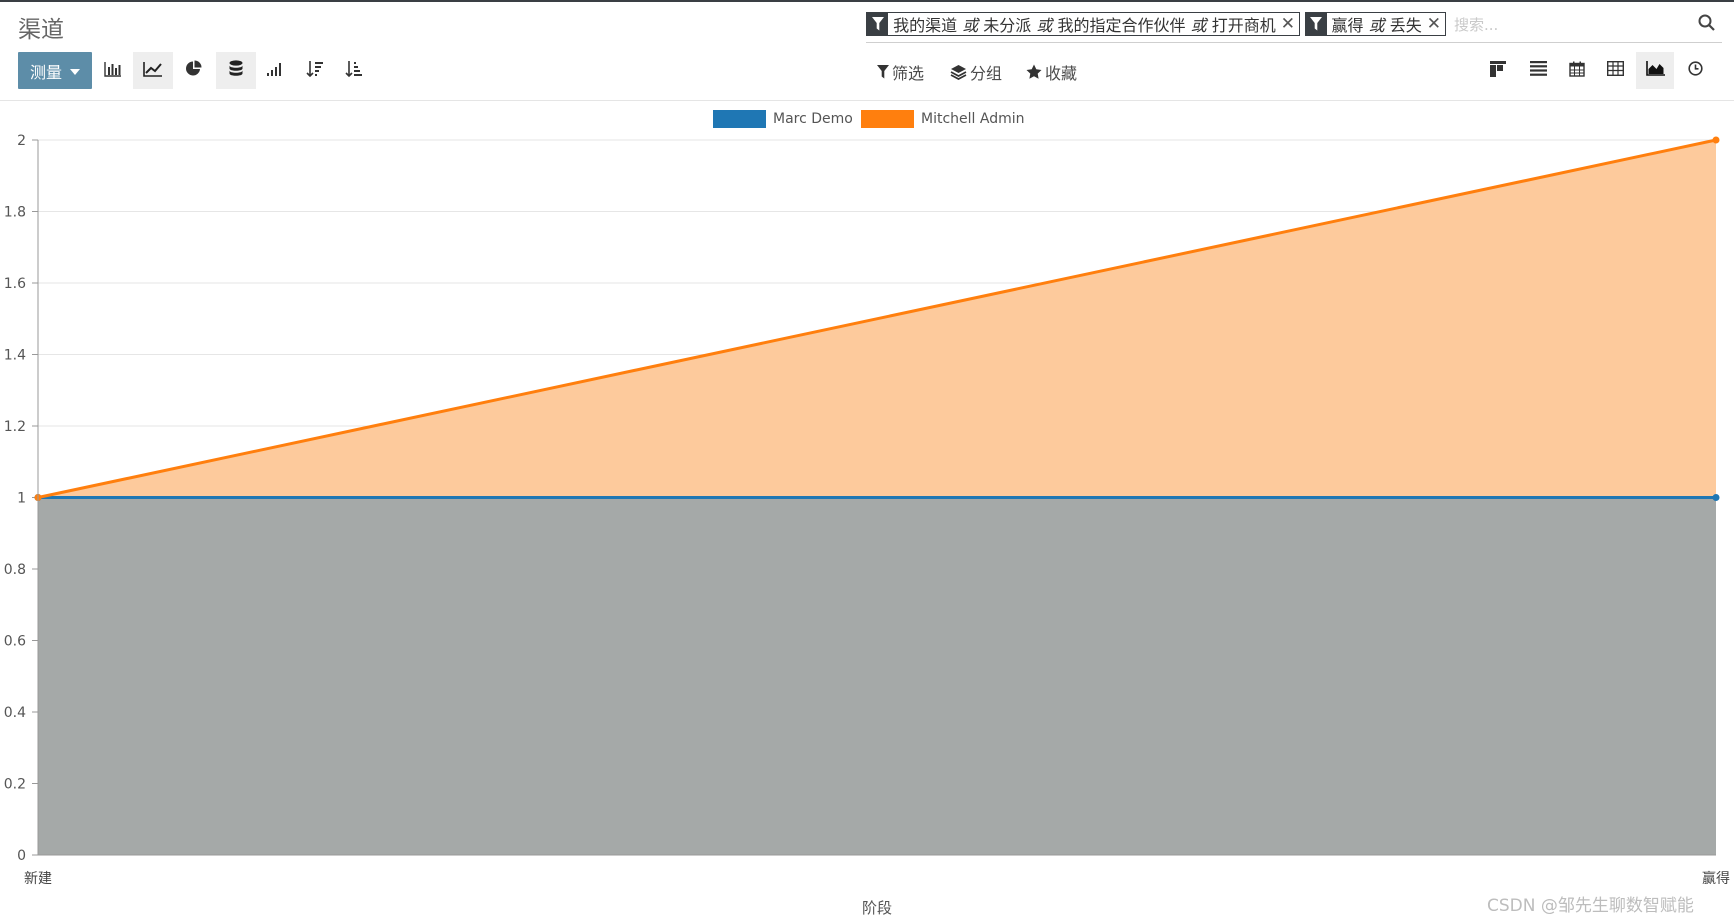 The image size is (1734, 921). I want to click on sort-descending-button, so click(315, 70).